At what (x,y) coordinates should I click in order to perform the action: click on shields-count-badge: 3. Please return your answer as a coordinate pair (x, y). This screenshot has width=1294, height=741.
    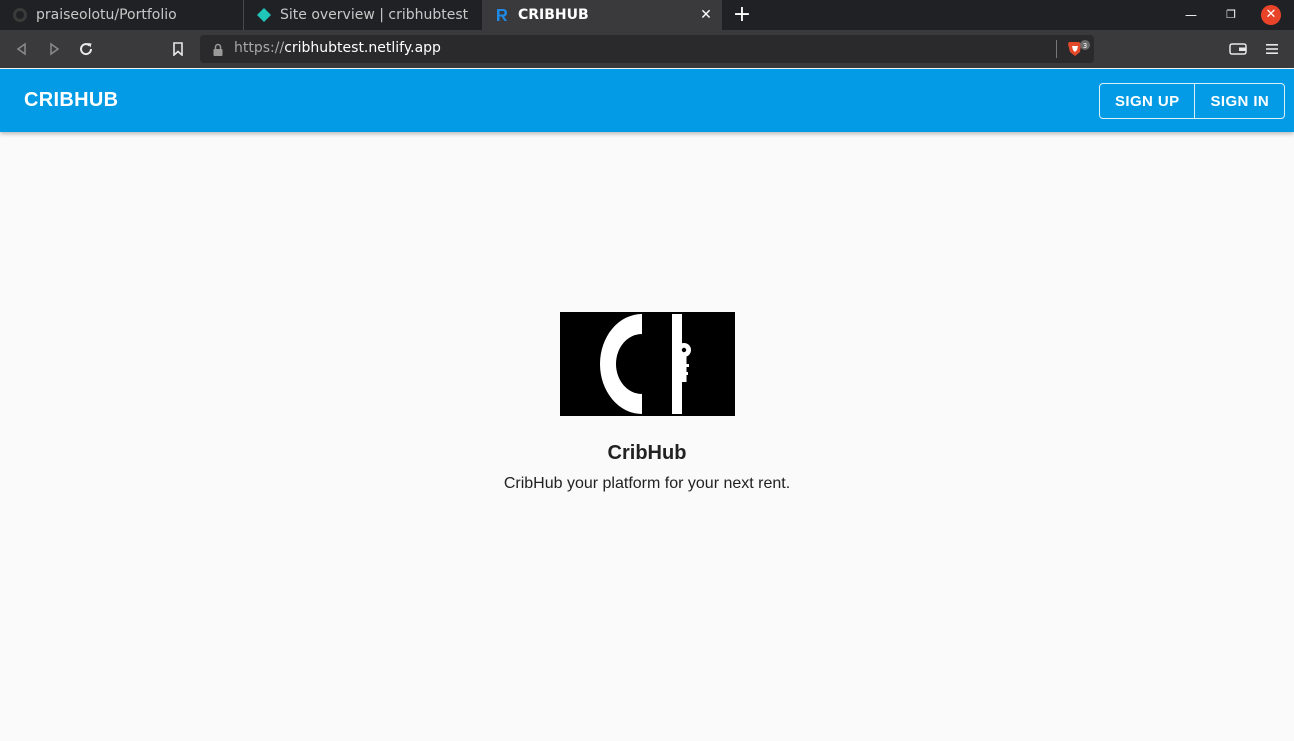
    Looking at the image, I should click on (1085, 46).